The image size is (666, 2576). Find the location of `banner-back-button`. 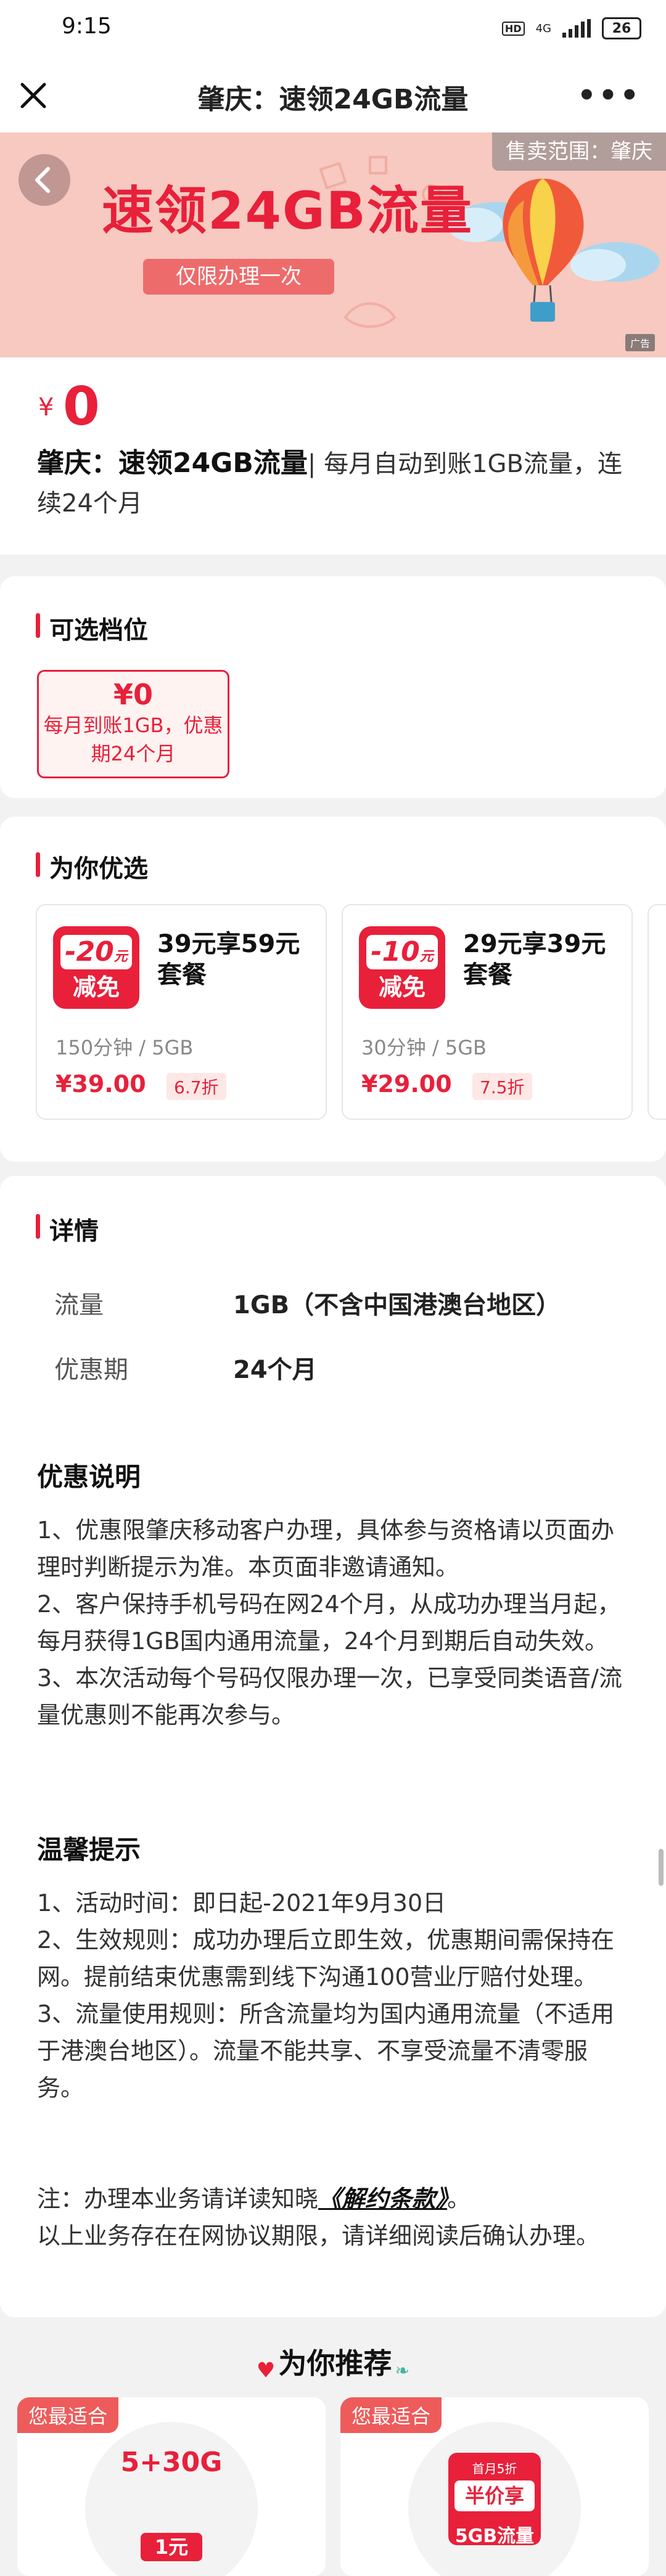

banner-back-button is located at coordinates (44, 180).